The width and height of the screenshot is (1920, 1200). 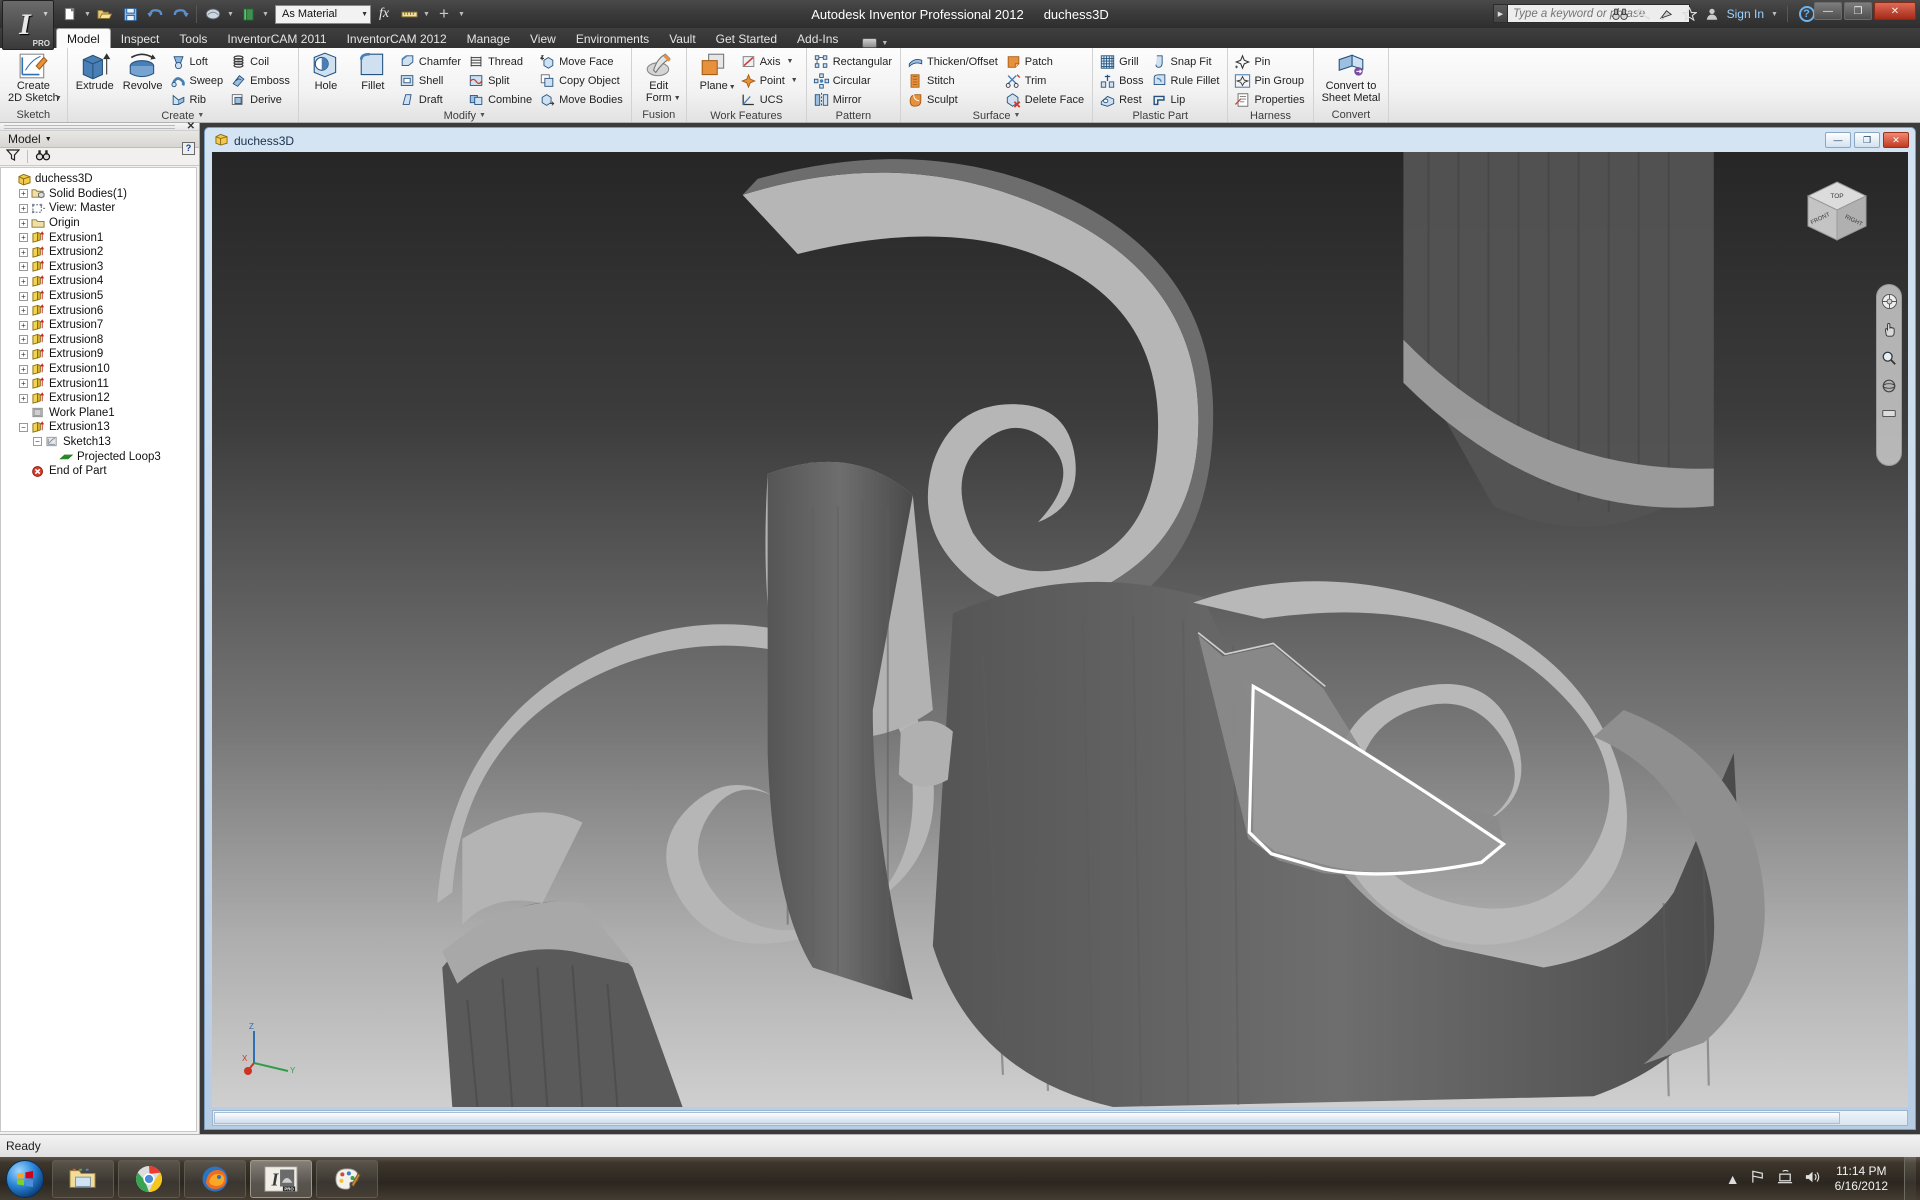 What do you see at coordinates (98, 340) in the screenshot?
I see `tree-item: + Extrusion8` at bounding box center [98, 340].